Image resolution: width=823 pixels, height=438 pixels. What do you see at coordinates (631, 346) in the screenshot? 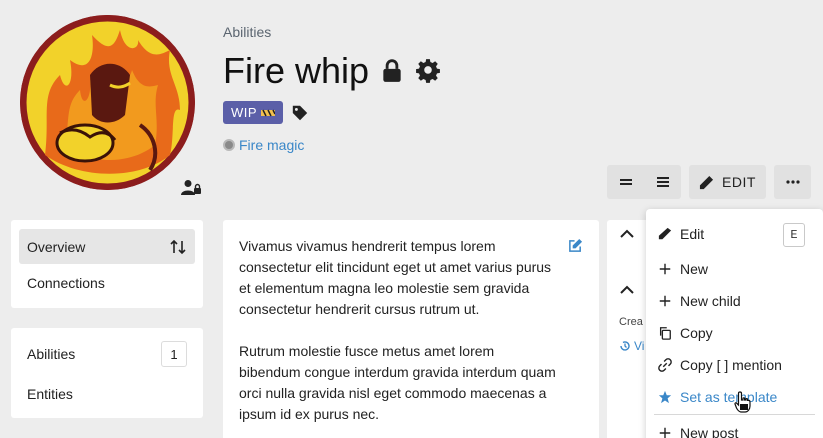
I see `view-history-link: Vi` at bounding box center [631, 346].